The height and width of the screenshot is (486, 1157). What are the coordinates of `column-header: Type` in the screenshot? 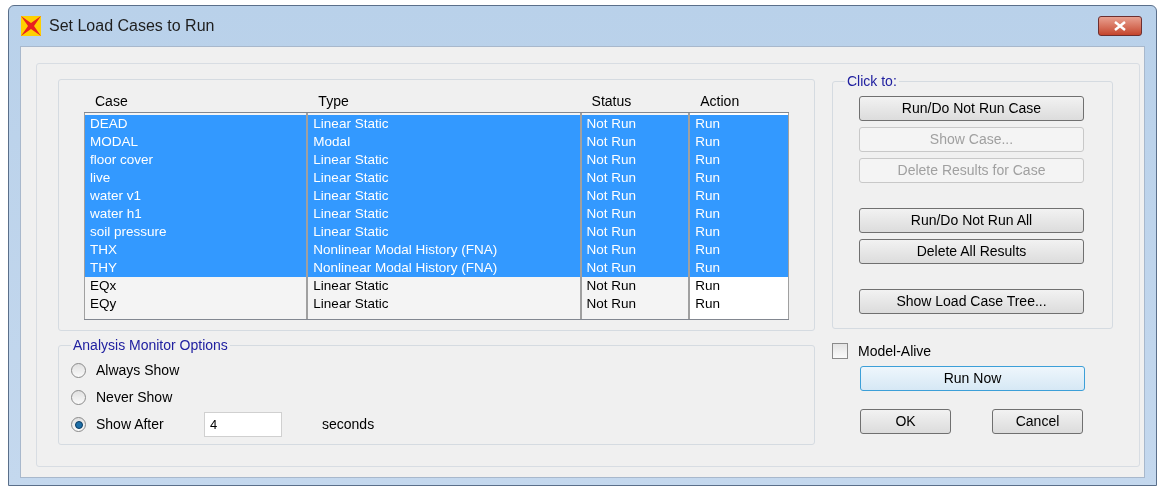 It's located at (333, 101).